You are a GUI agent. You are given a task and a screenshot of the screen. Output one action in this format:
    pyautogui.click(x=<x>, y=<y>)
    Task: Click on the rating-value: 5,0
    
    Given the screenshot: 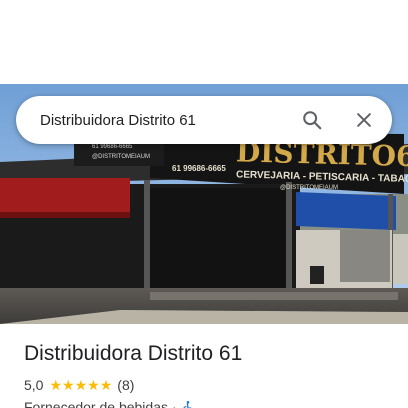 What is the action you would take?
    pyautogui.click(x=34, y=385)
    